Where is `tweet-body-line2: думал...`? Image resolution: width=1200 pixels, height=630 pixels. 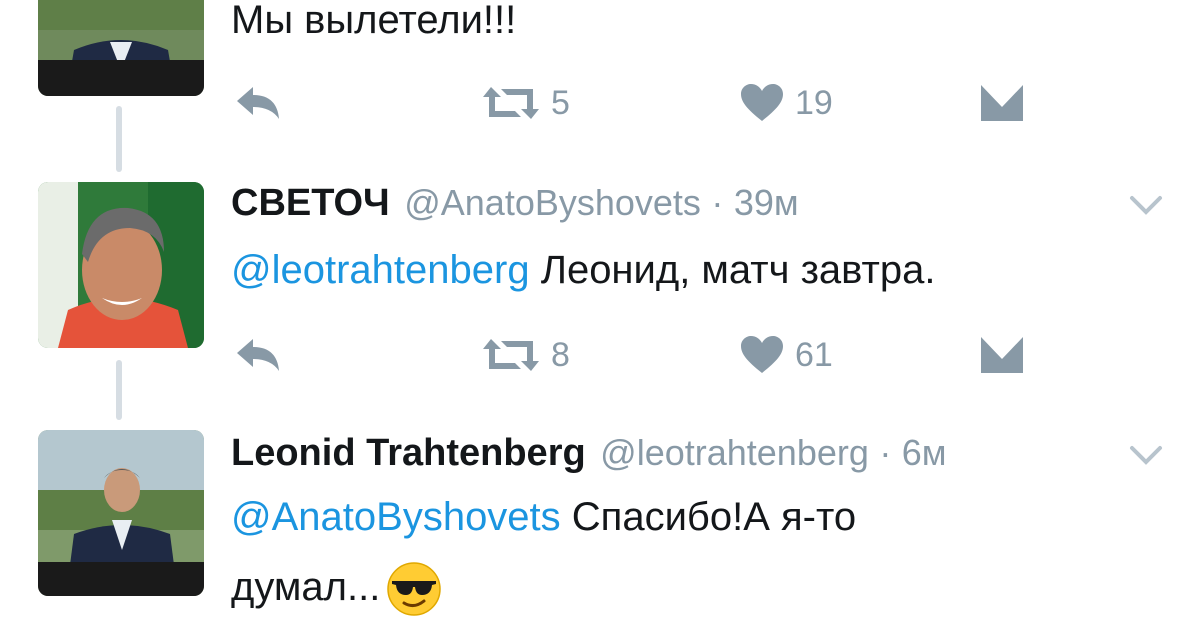
tweet-body-line2: думал... is located at coordinates (306, 587).